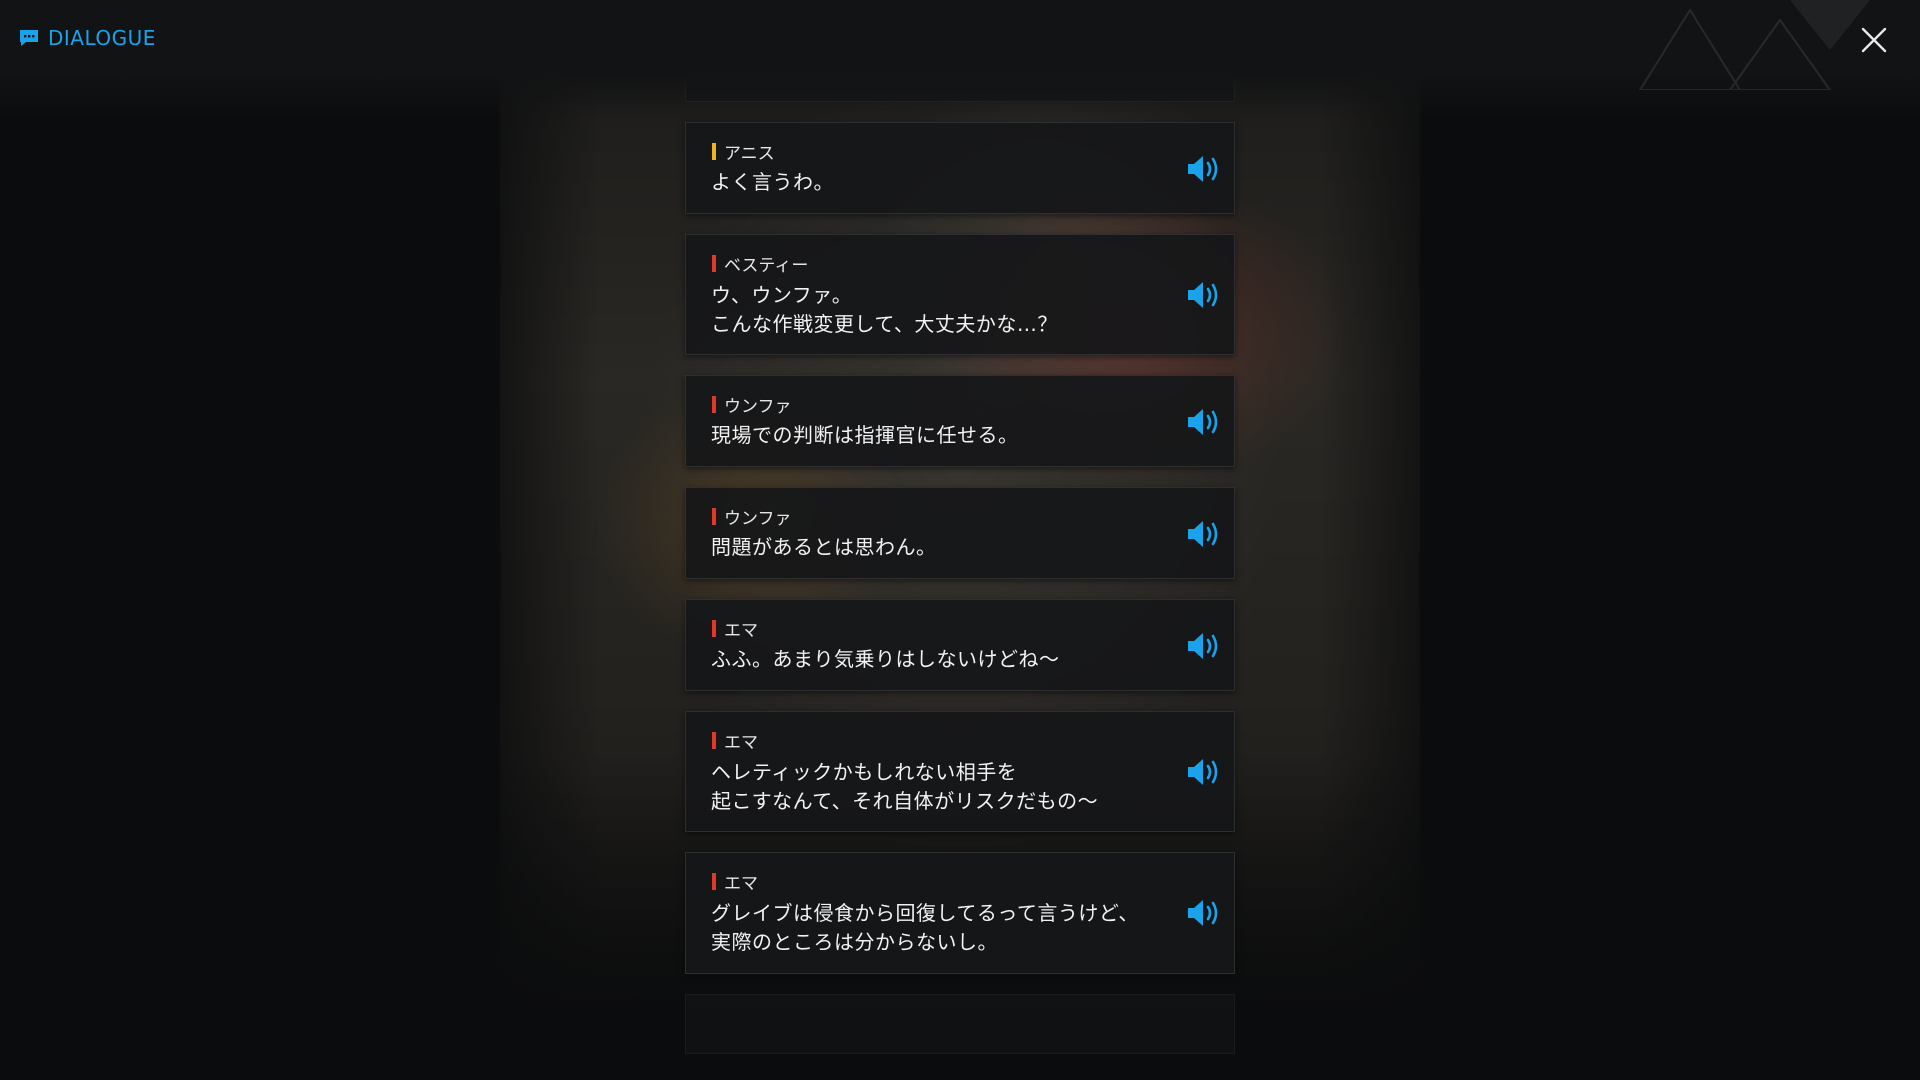 This screenshot has height=1080, width=1920. What do you see at coordinates (864, 772) in the screenshot?
I see `dialogue-line: ヘレティックかもしれない相手を` at bounding box center [864, 772].